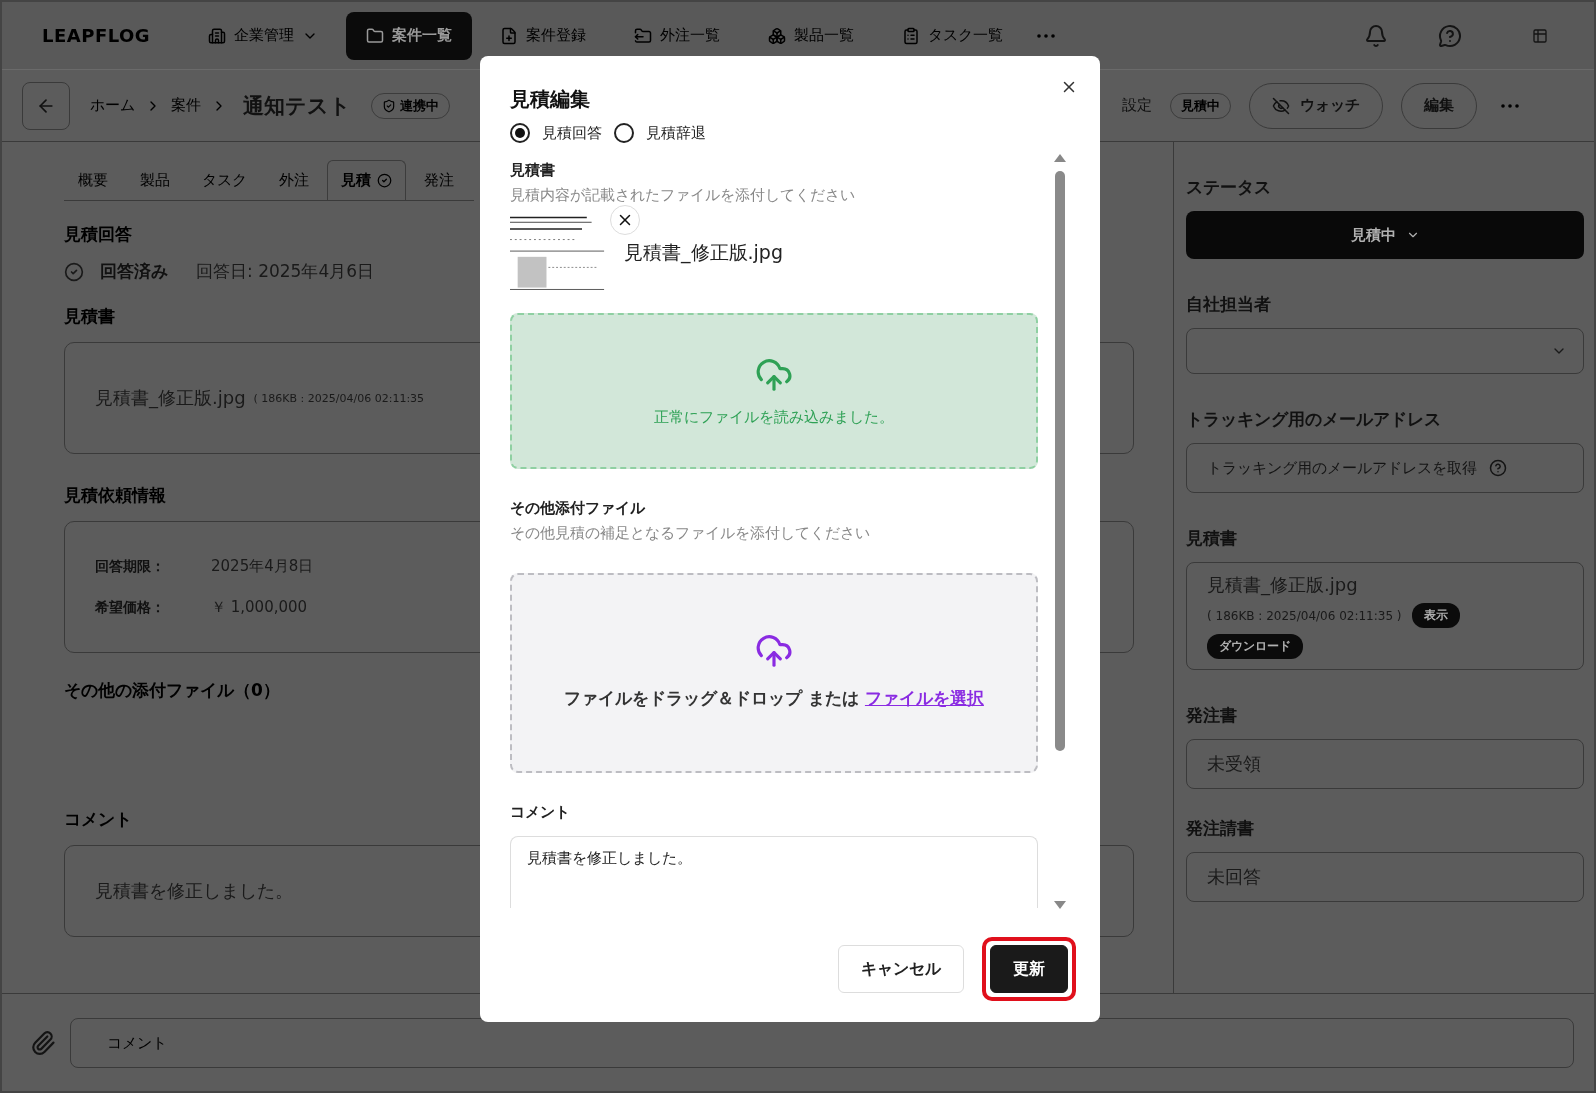 Image resolution: width=1596 pixels, height=1093 pixels. I want to click on bell-icon, so click(1376, 35).